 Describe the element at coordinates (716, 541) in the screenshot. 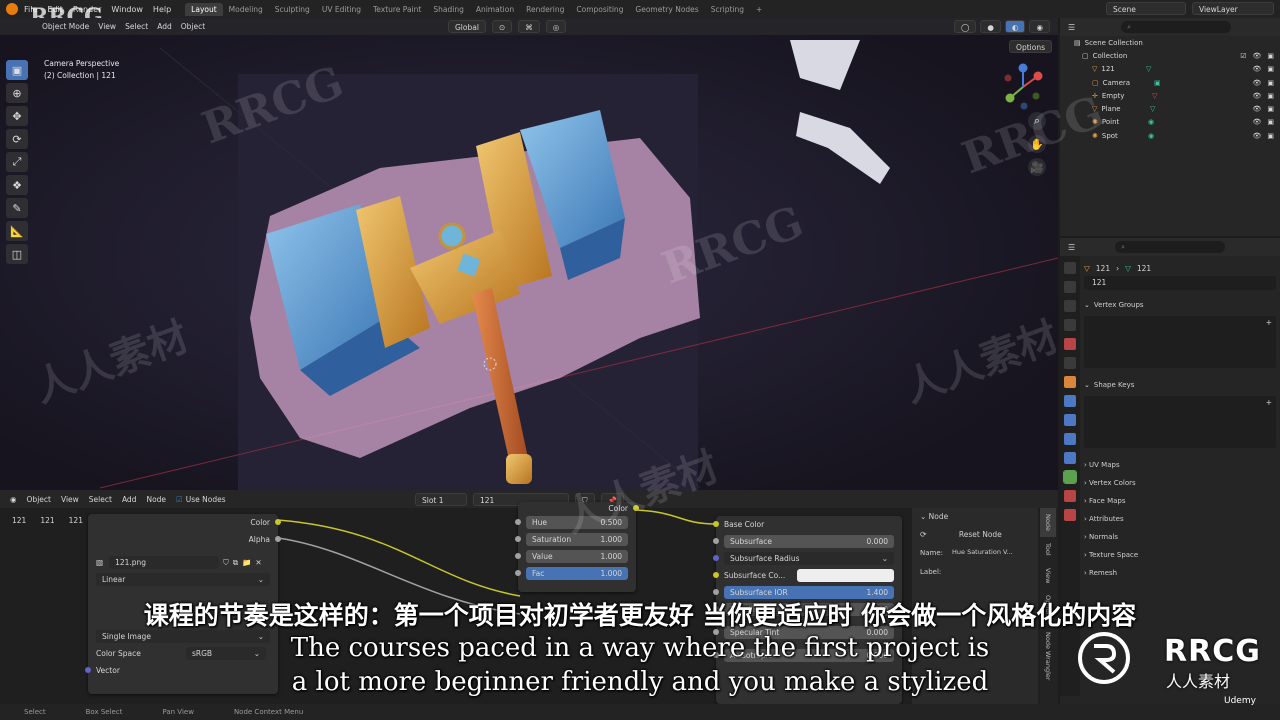

I see `subsurface-socket` at that location.